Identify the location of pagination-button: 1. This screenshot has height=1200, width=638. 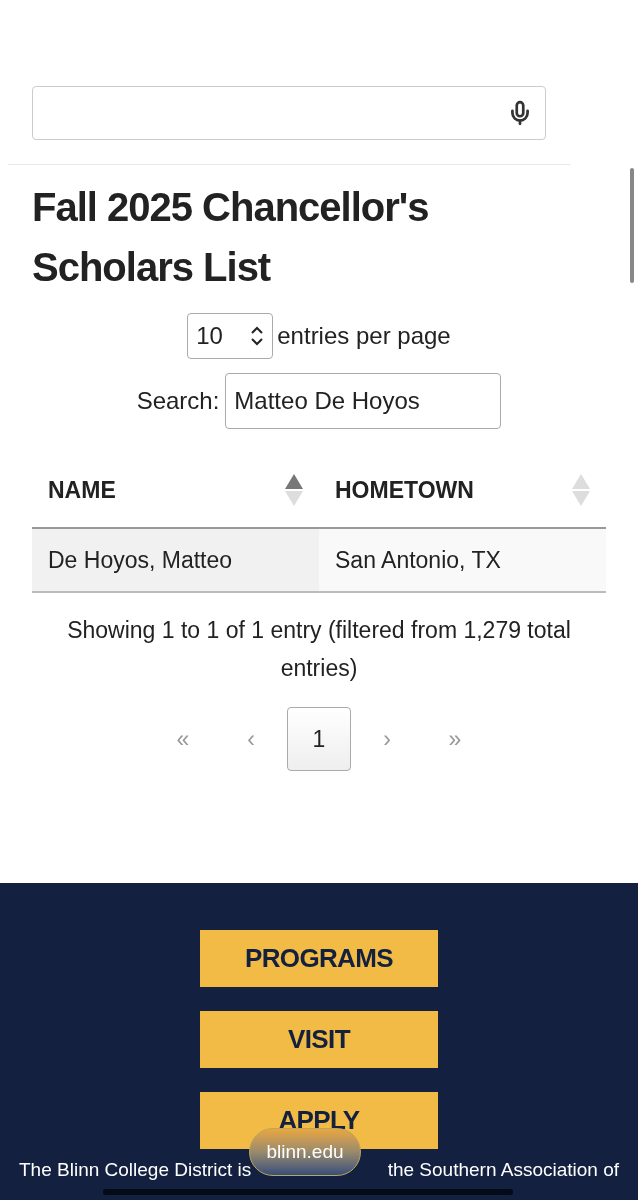
(319, 739).